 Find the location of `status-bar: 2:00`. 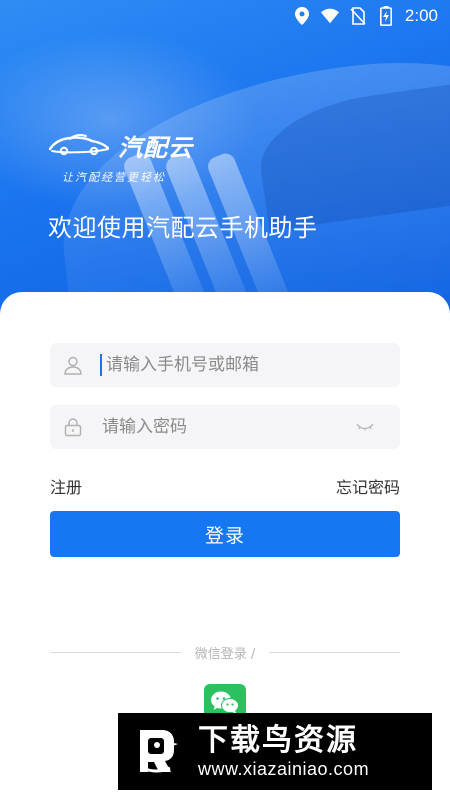

status-bar: 2:00 is located at coordinates (225, 16).